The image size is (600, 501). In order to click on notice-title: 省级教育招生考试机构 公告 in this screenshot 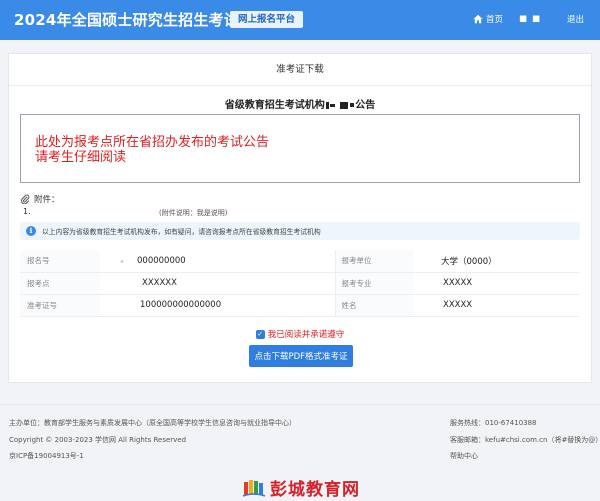, I will do `click(300, 103)`.